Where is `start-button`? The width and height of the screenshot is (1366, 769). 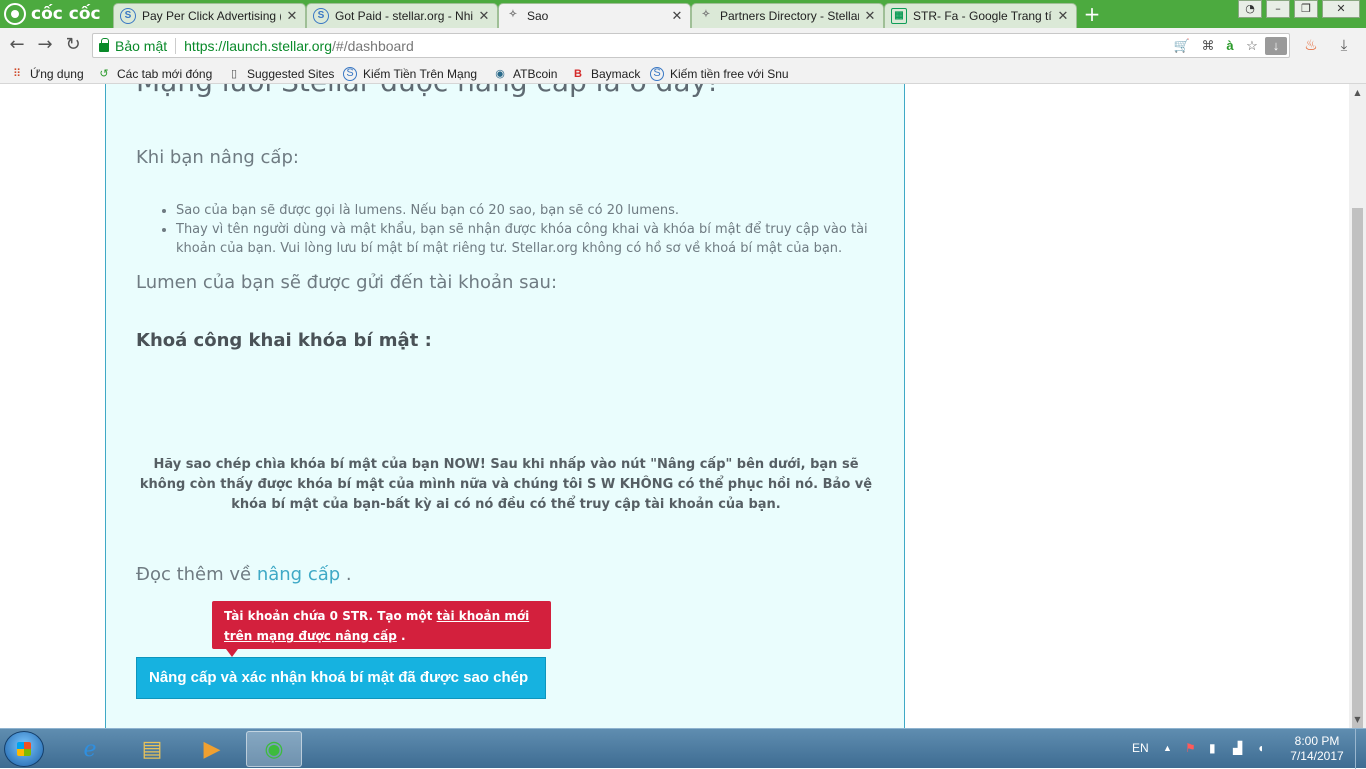
start-button is located at coordinates (24, 749).